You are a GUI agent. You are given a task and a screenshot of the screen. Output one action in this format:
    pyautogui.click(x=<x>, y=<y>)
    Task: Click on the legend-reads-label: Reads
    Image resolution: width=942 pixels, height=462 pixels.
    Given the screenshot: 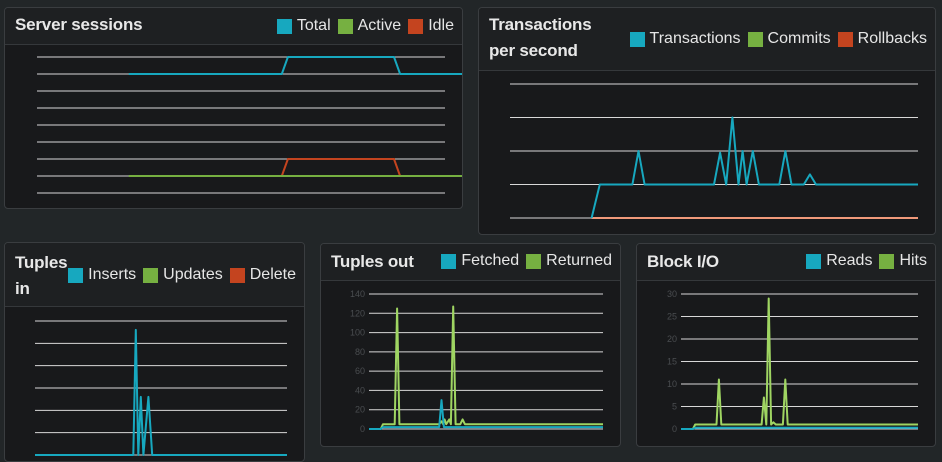 What is the action you would take?
    pyautogui.click(x=849, y=260)
    